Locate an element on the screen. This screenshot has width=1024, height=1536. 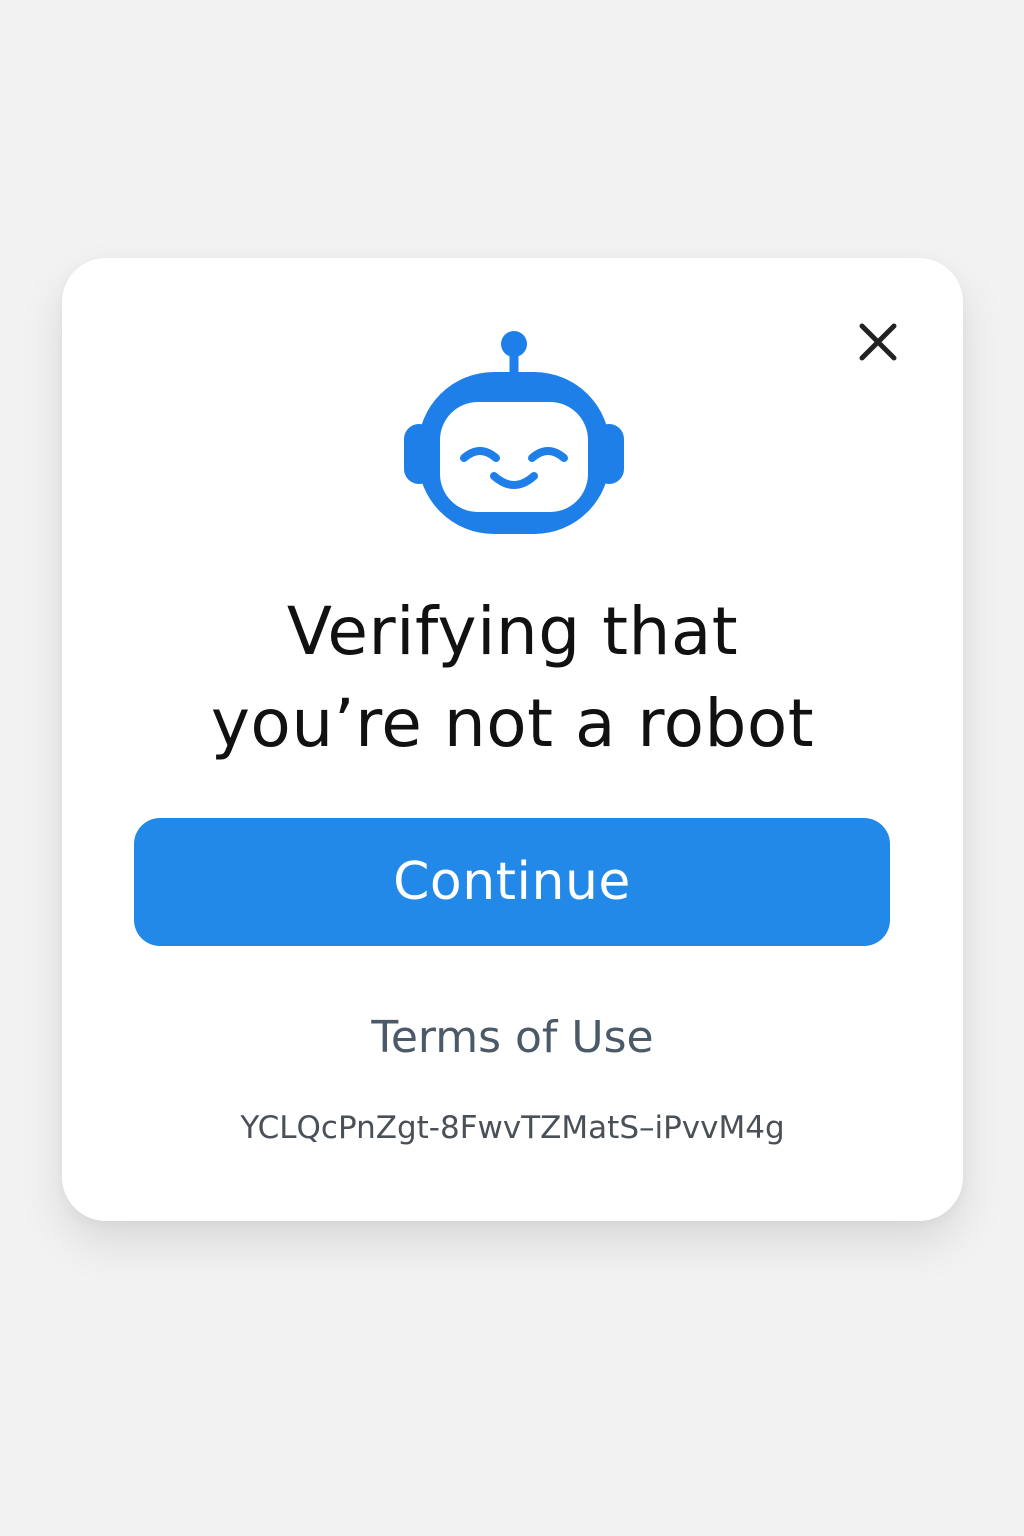
verification-code: YCLQcPnZgt-8FwvTZMatS–iPvvM4g is located at coordinates (512, 1128).